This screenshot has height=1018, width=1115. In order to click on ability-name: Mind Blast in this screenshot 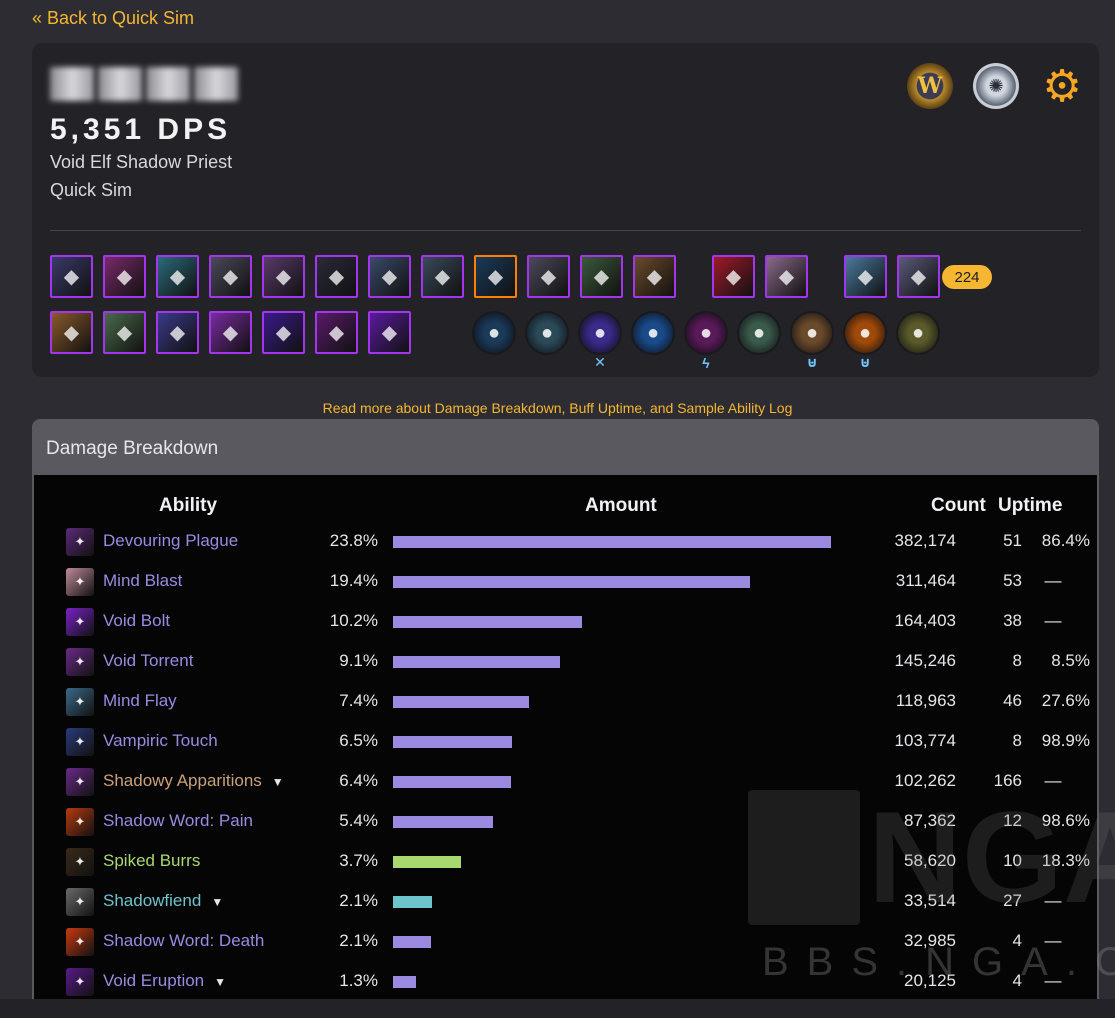, I will do `click(142, 581)`.